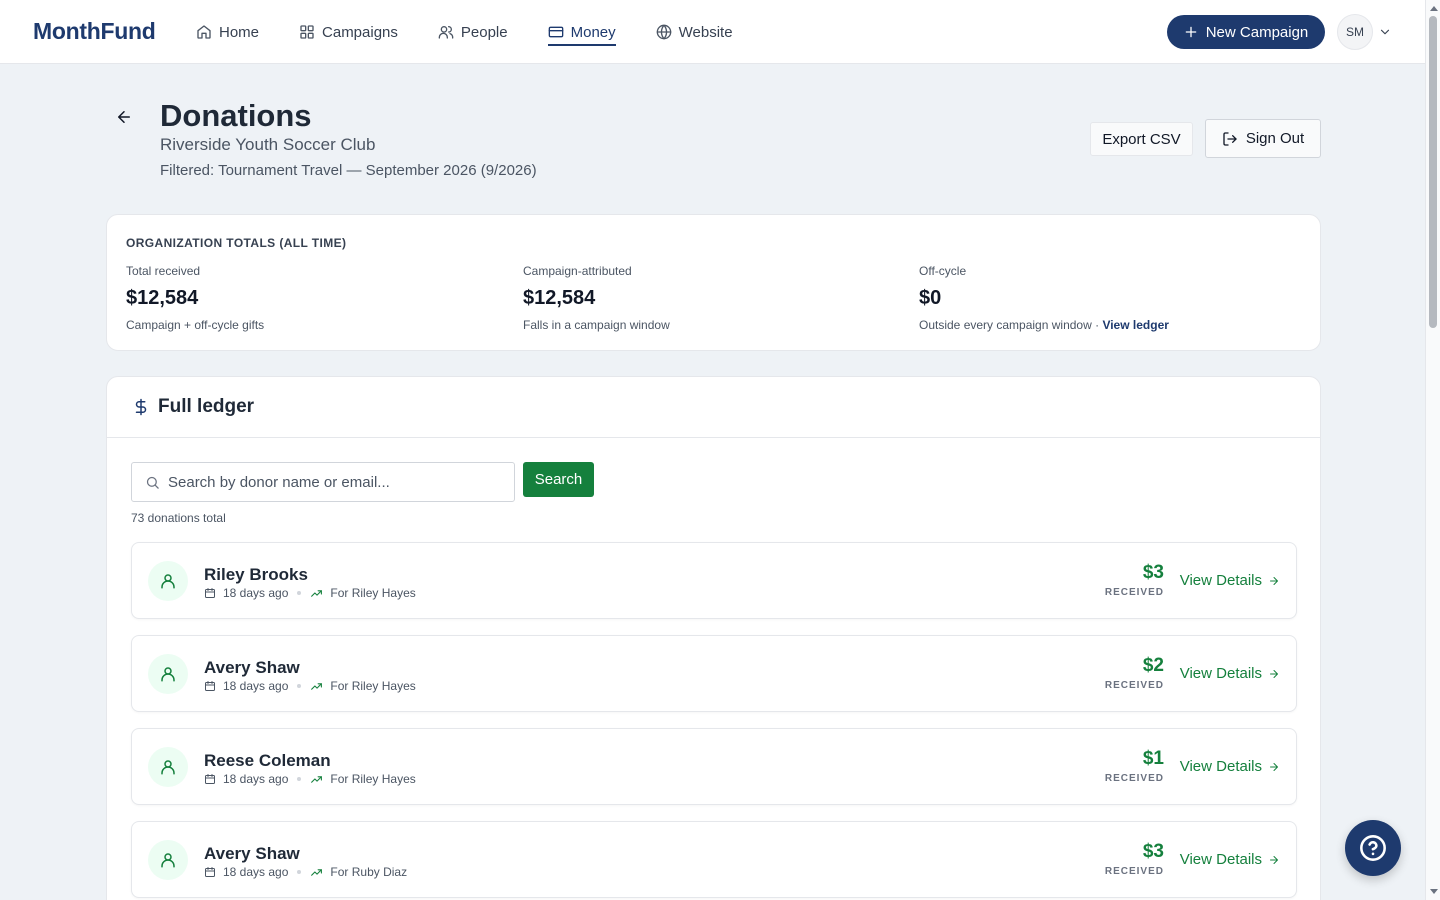  I want to click on export-csv-button: Export CSV, so click(1141, 139).